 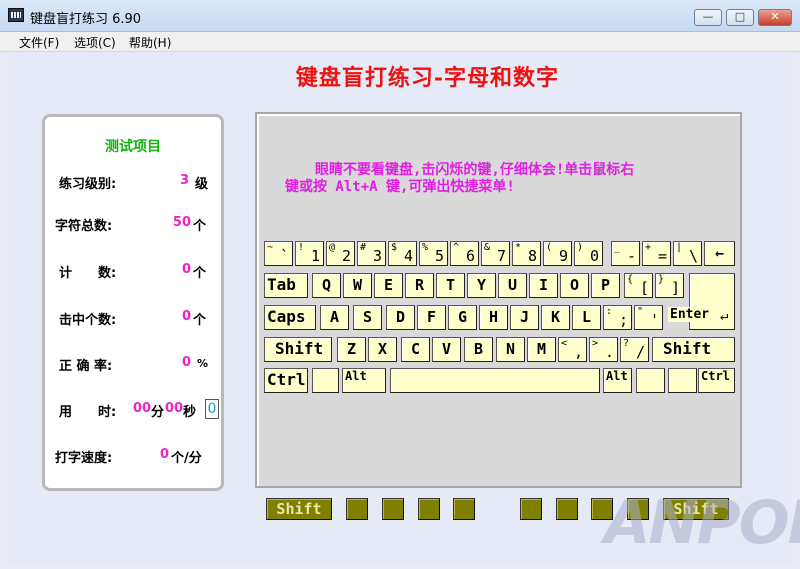 What do you see at coordinates (662, 256) in the screenshot?
I see `key-char: =` at bounding box center [662, 256].